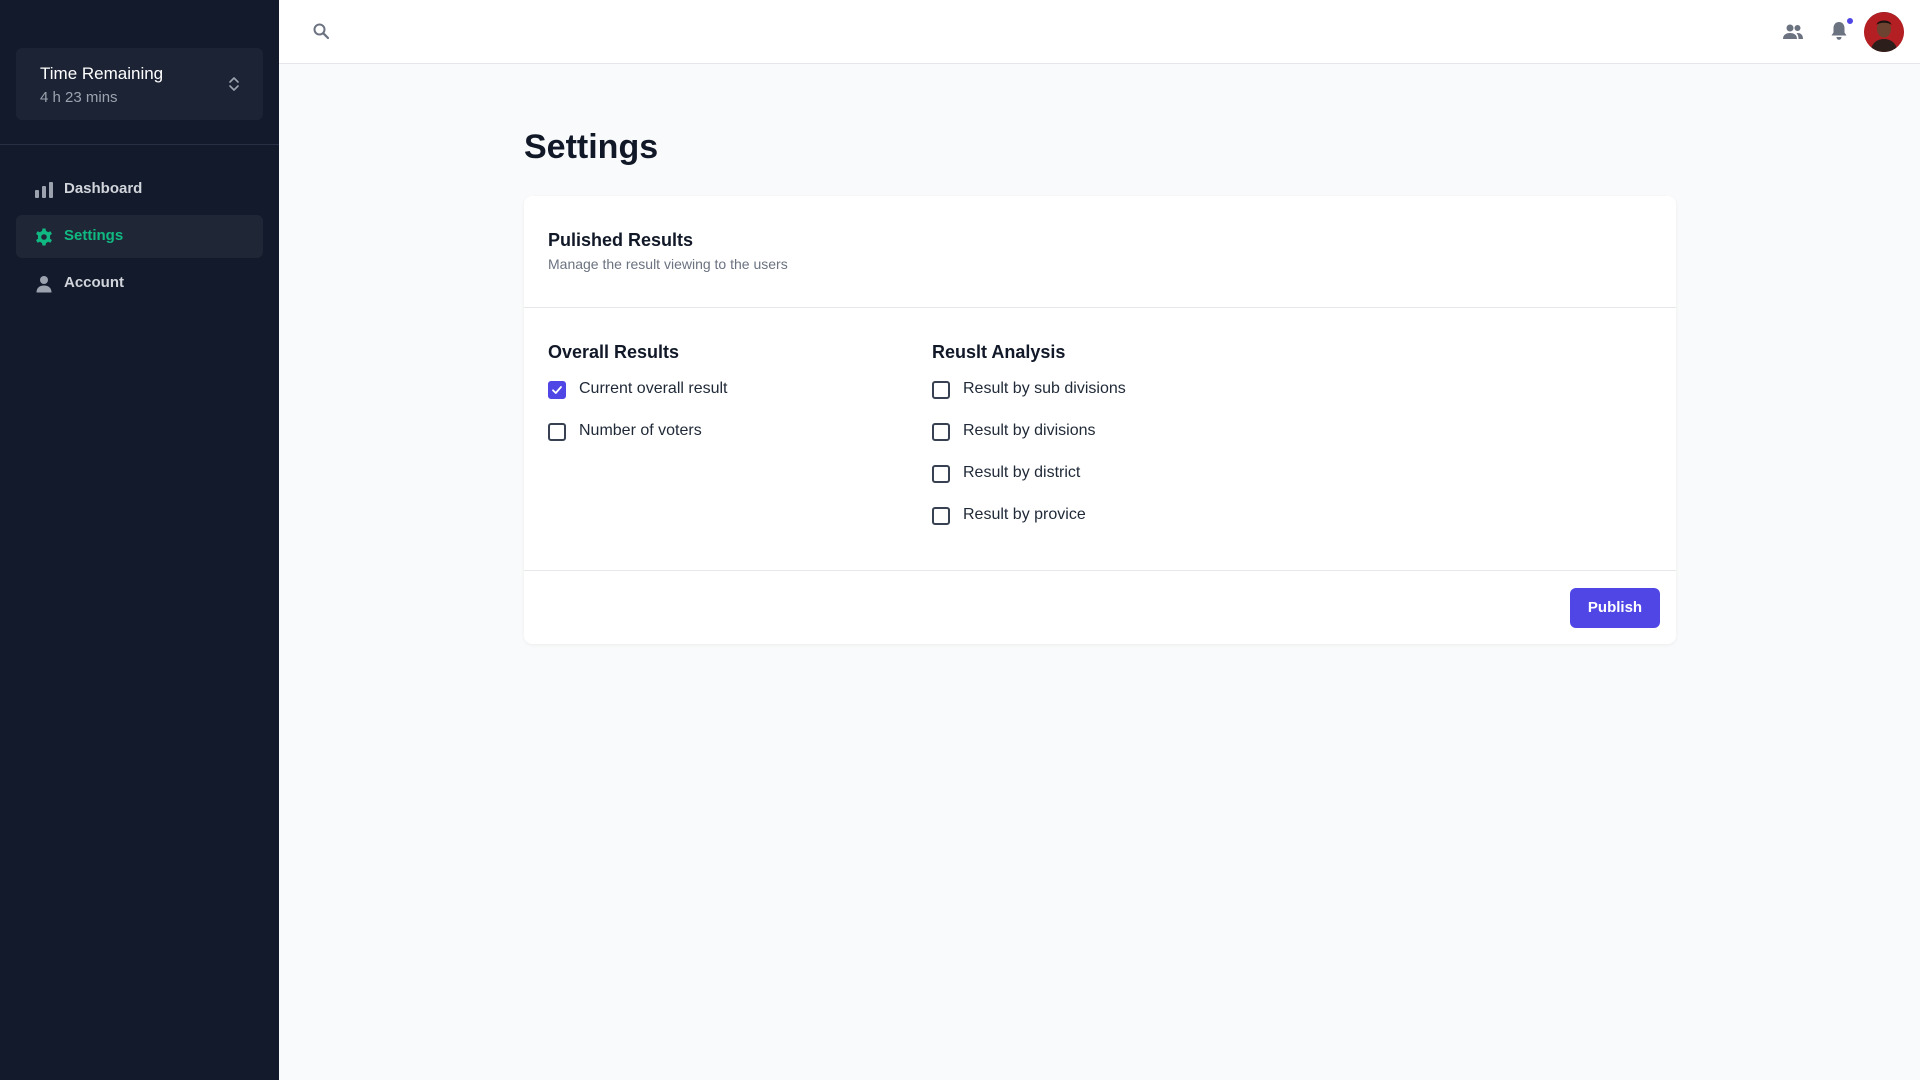  What do you see at coordinates (139, 236) in the screenshot?
I see `sidebar-item-settings: Settings` at bounding box center [139, 236].